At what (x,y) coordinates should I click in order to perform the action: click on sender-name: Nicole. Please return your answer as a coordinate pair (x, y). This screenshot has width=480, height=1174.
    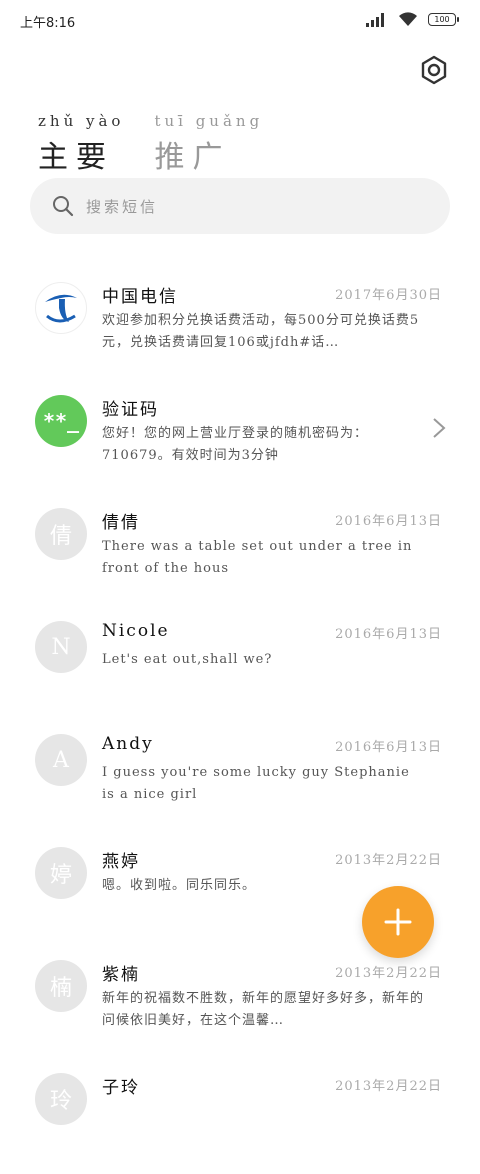
    Looking at the image, I should click on (136, 631).